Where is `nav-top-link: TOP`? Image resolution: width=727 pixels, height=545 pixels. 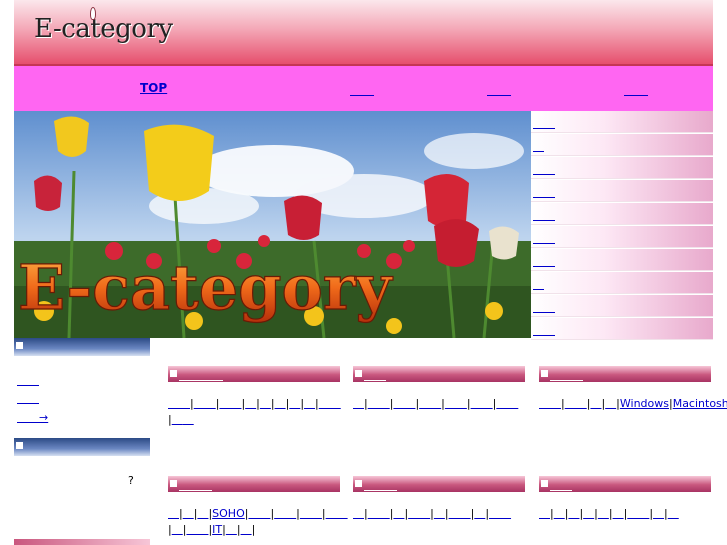 nav-top-link: TOP is located at coordinates (153, 88).